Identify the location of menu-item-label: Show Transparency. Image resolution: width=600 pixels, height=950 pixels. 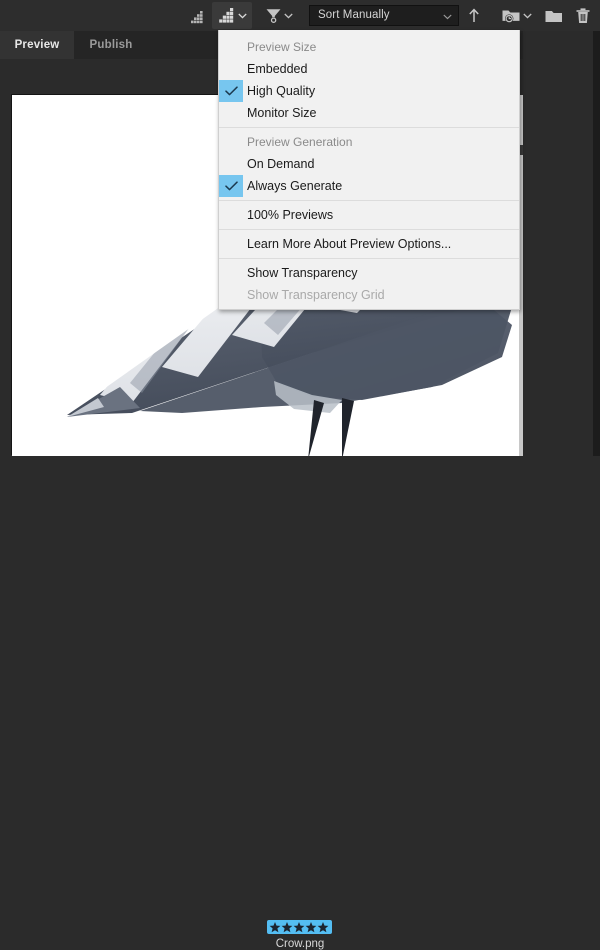
(302, 273).